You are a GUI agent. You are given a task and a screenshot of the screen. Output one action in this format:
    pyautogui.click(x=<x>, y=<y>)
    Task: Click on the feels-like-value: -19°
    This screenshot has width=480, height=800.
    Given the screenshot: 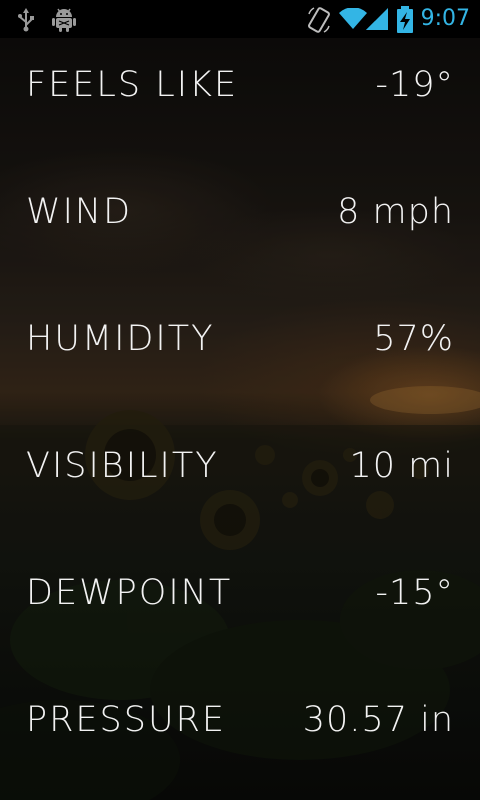 What is the action you would take?
    pyautogui.click(x=414, y=85)
    